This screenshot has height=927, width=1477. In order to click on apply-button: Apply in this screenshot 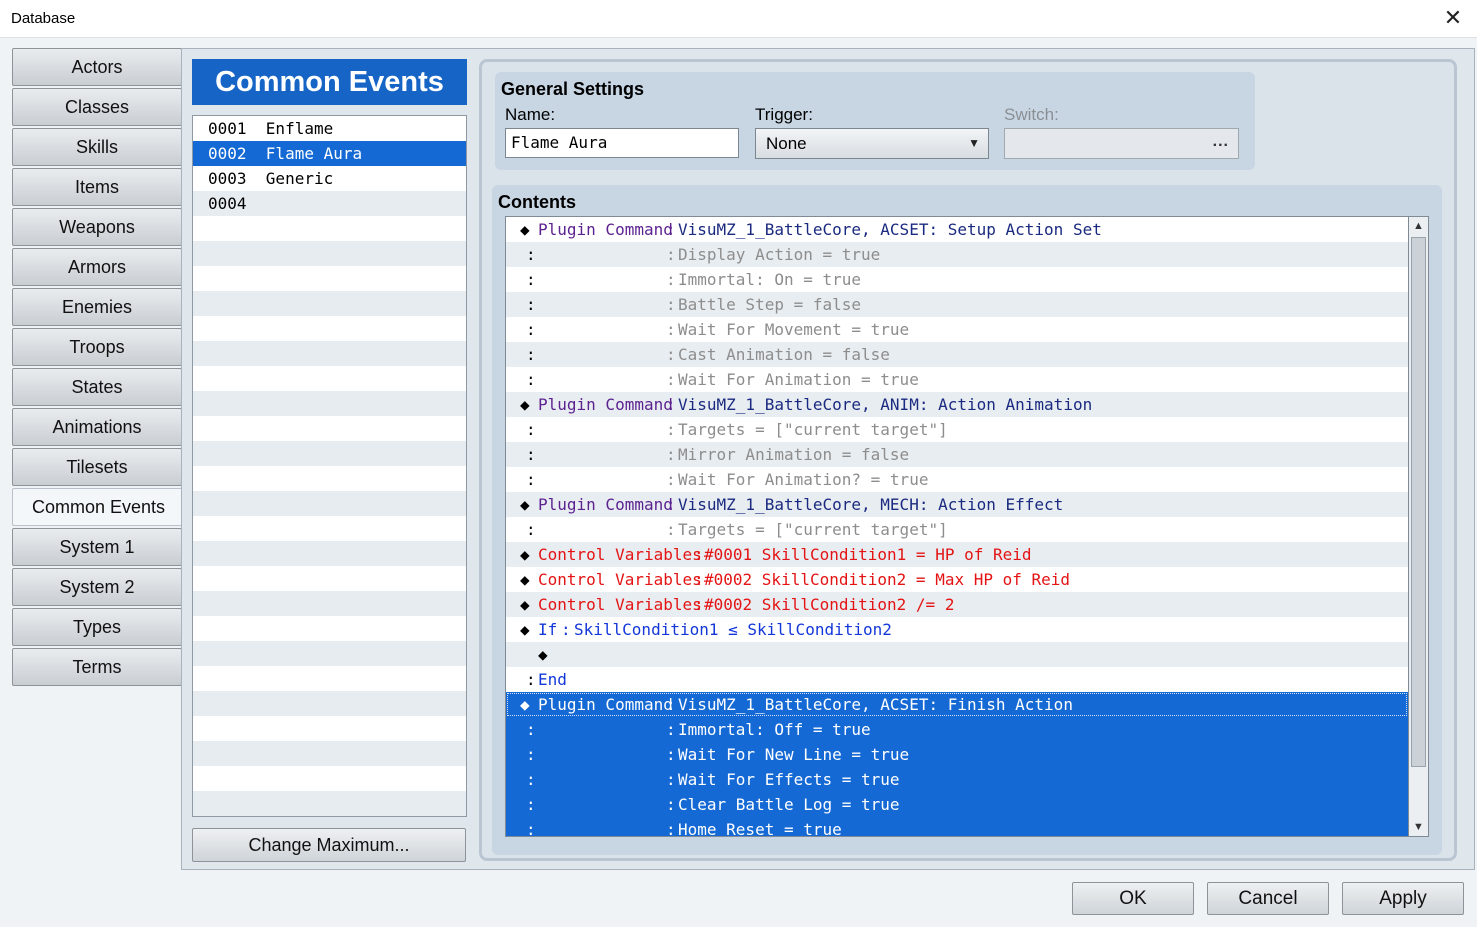, I will do `click(1403, 898)`.